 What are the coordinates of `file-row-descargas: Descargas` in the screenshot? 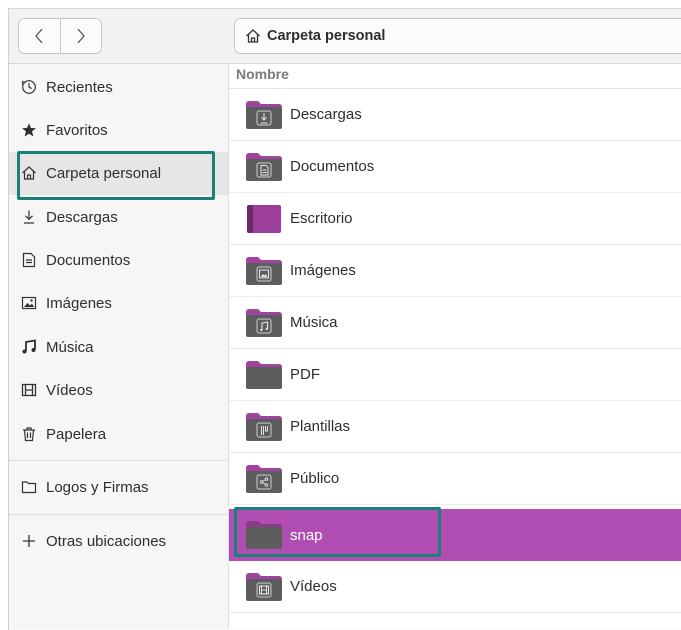 It's located at (455, 115).